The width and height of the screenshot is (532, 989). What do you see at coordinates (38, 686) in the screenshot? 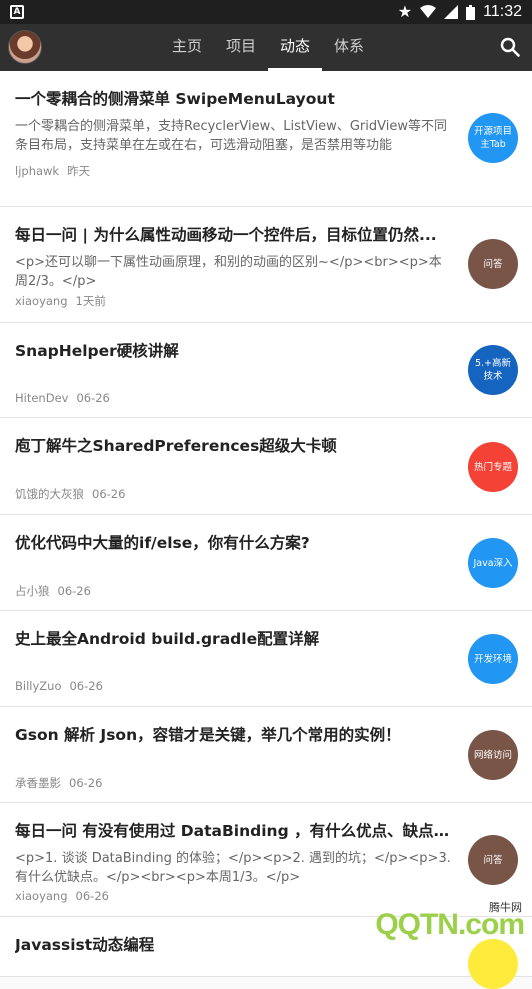
I see `article-author: BillyZuo` at bounding box center [38, 686].